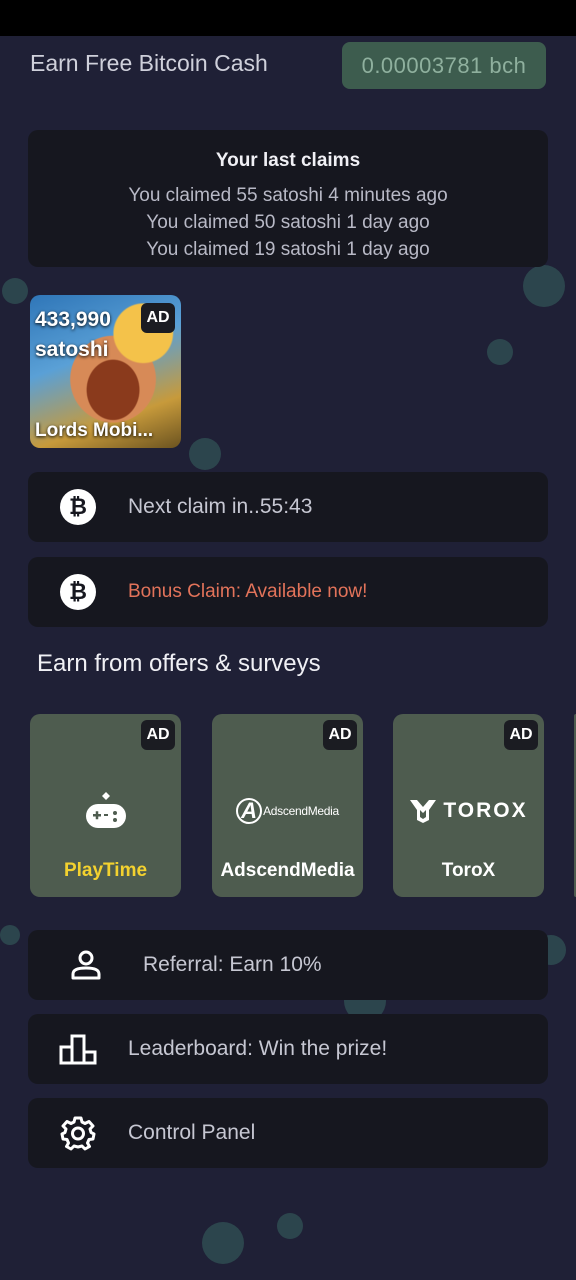  I want to click on adscend-logo-text: AdscendMedia, so click(301, 811).